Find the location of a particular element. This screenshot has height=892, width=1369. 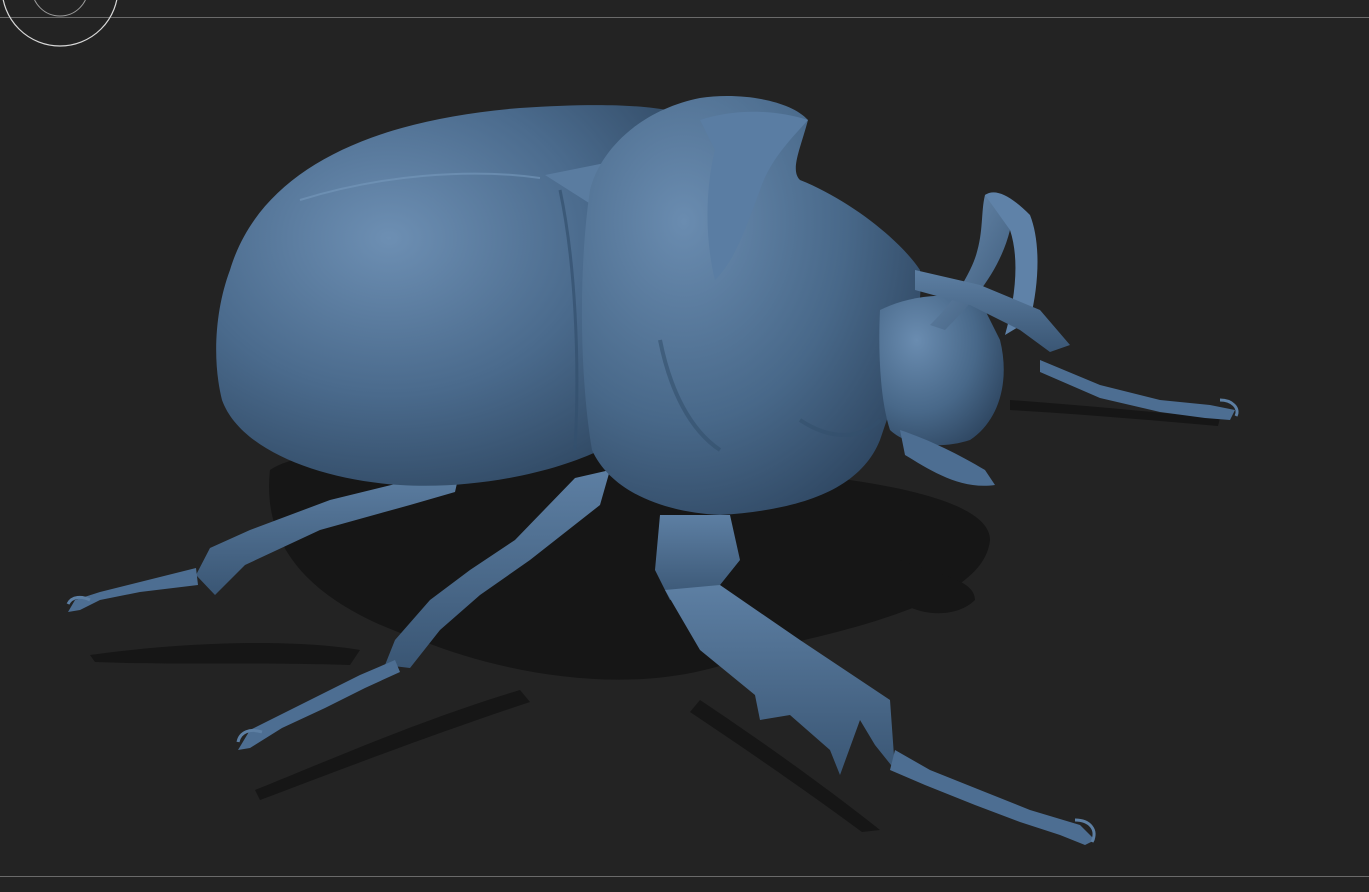

beetle-pronotum is located at coordinates (751, 306).